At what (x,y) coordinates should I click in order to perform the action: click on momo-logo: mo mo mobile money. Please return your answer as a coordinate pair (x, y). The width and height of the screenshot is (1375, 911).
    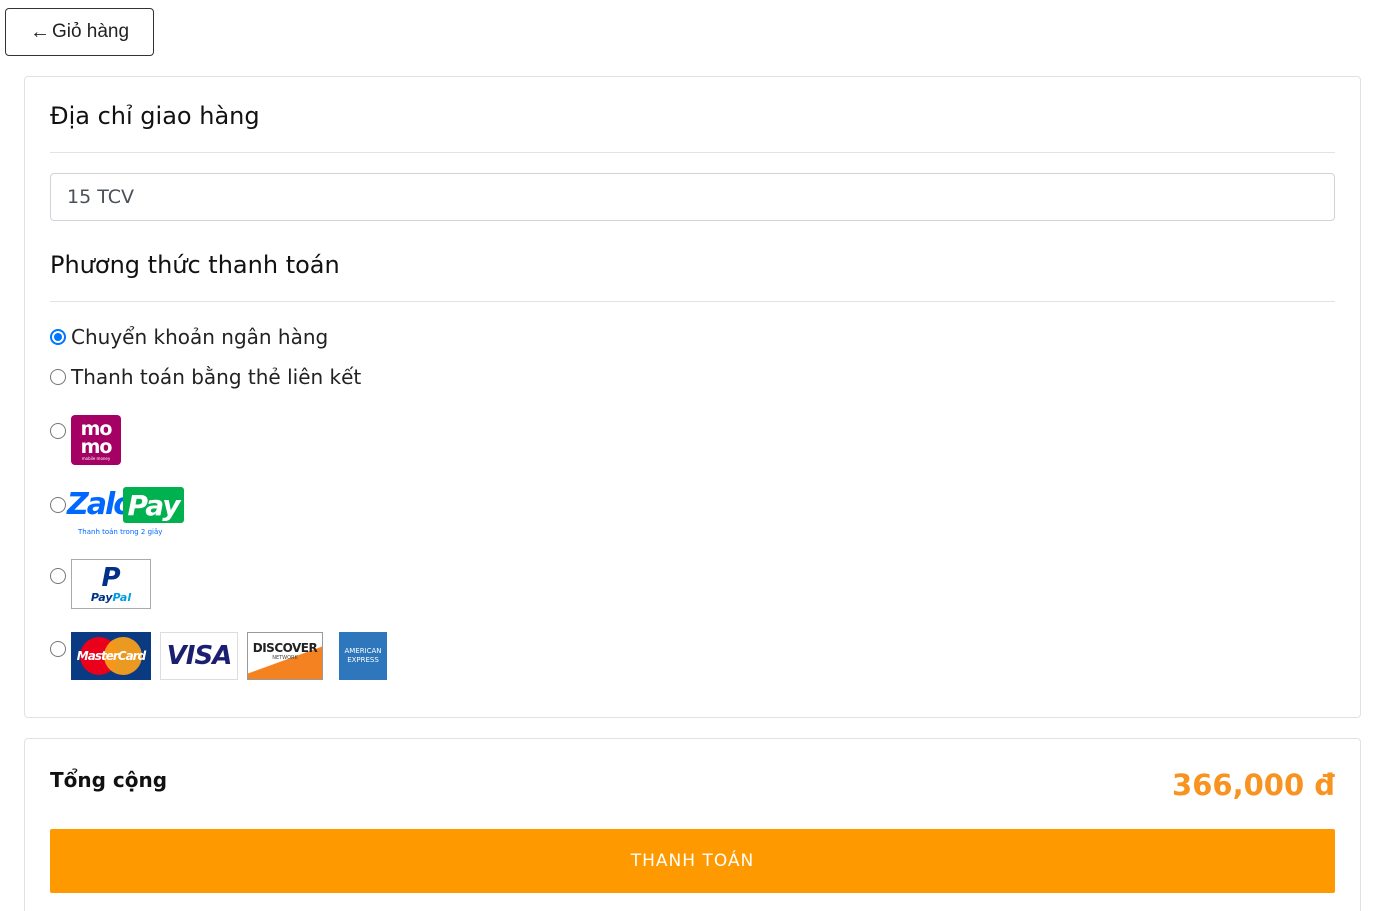
    Looking at the image, I should click on (96, 440).